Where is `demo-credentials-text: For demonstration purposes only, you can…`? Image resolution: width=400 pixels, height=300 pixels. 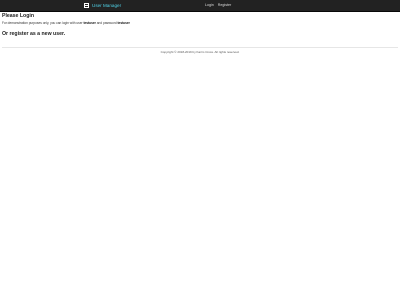
demo-credentials-text: For demonstration purposes only, you can… is located at coordinates (200, 23).